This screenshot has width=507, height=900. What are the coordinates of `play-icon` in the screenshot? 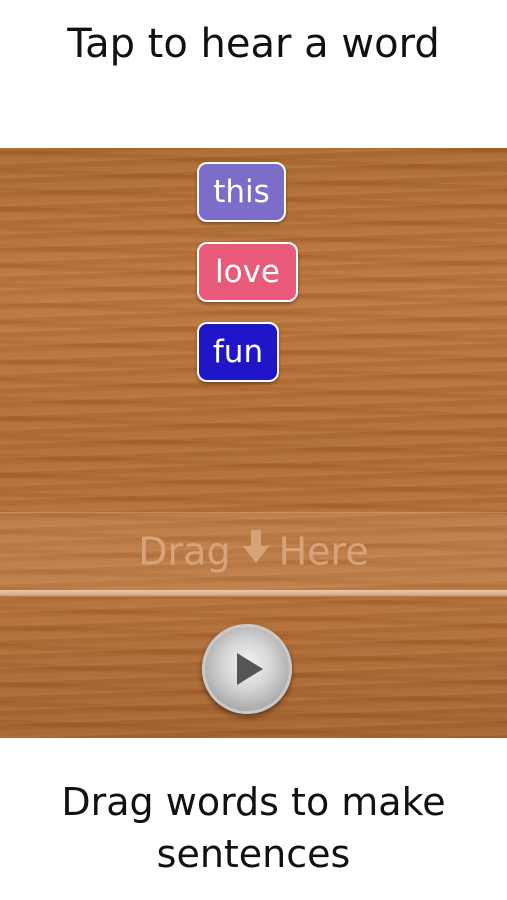 It's located at (250, 671).